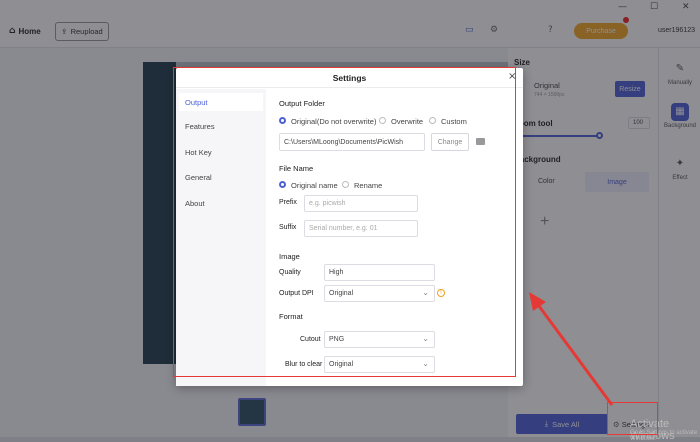 The height and width of the screenshot is (442, 700). I want to click on arrow-shaft, so click(574, 353).